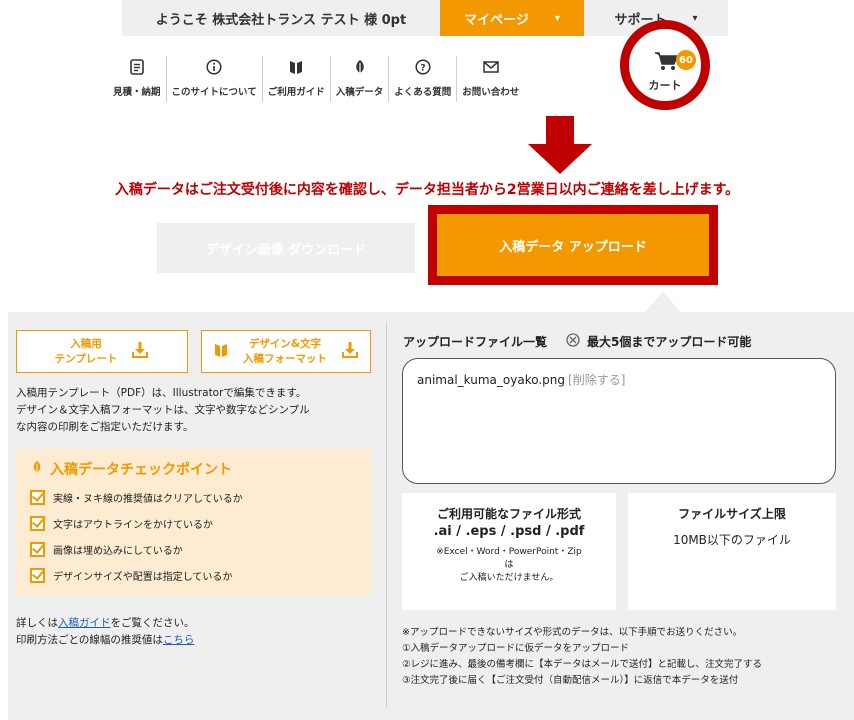 This screenshot has width=854, height=720. I want to click on checkpoint-item: 実線・ヌキ線の推奨値はクリアしているか, so click(136, 497).